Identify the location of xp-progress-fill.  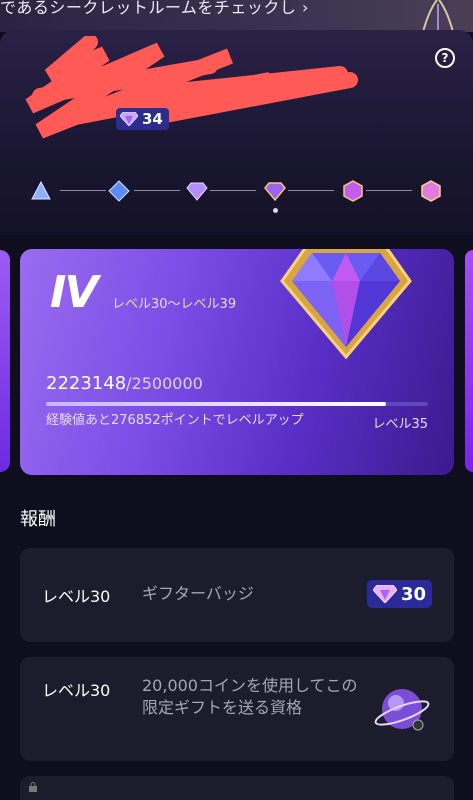
(216, 404).